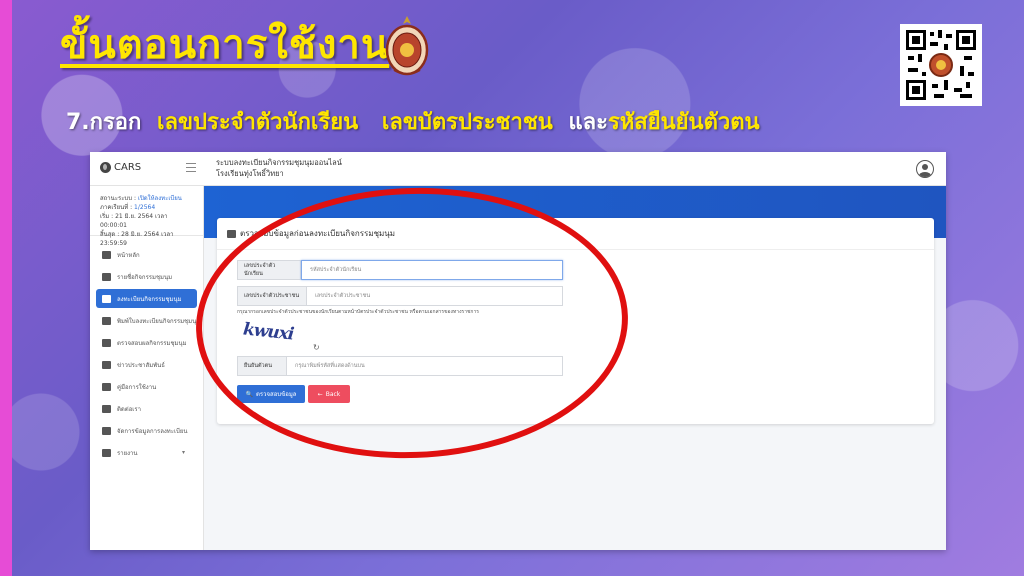  I want to click on slide-left-accent-bar, so click(6, 288).